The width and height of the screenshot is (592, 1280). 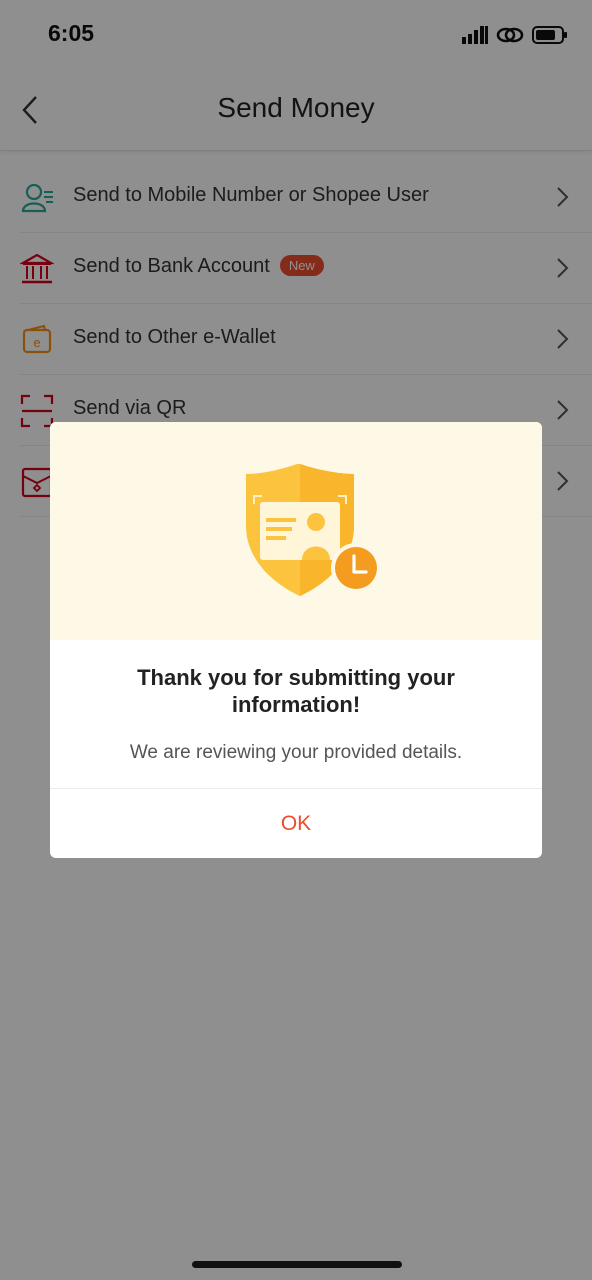 I want to click on dialog-illustration-area, so click(x=296, y=531).